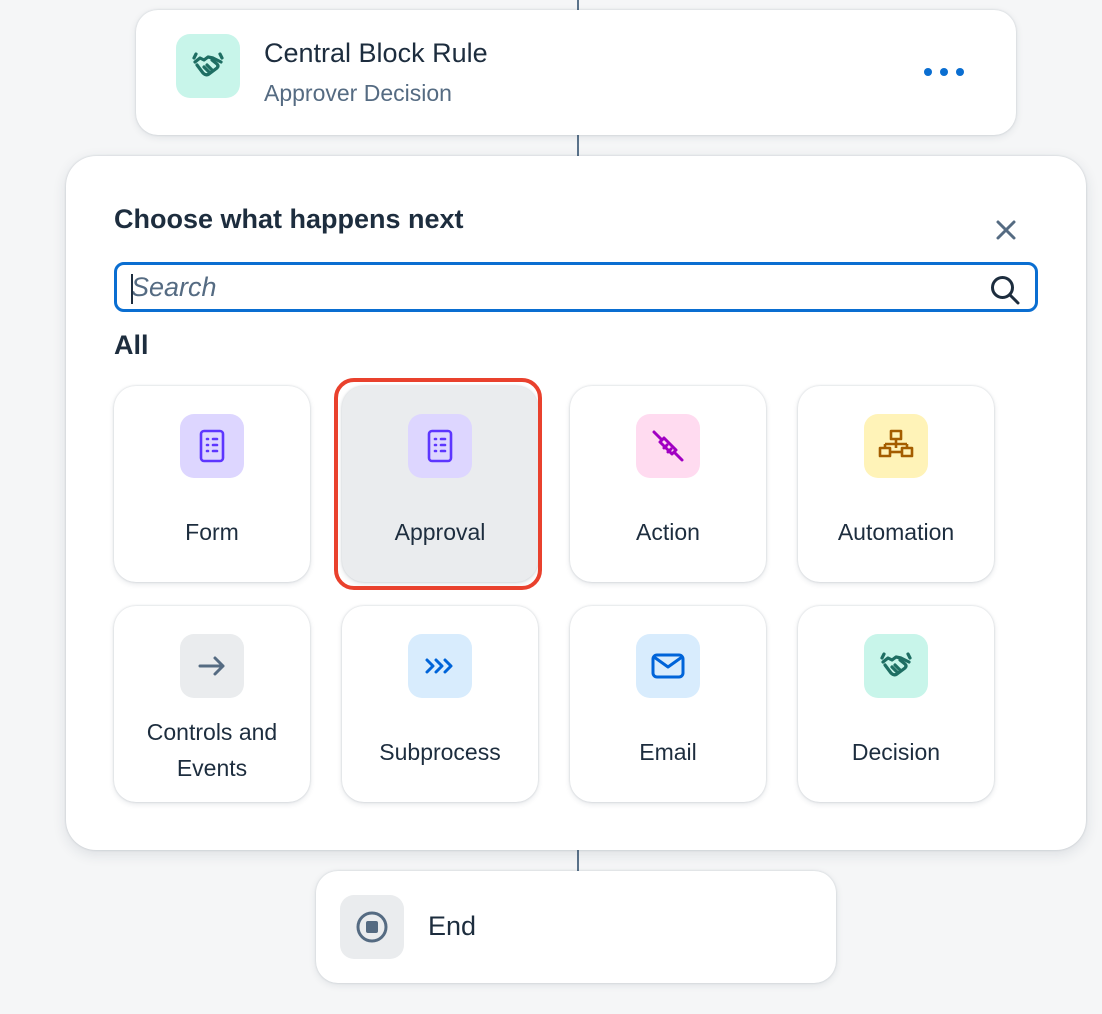 This screenshot has height=1014, width=1102. Describe the element at coordinates (440, 704) in the screenshot. I see `tile-subprocess: Subprocess` at that location.